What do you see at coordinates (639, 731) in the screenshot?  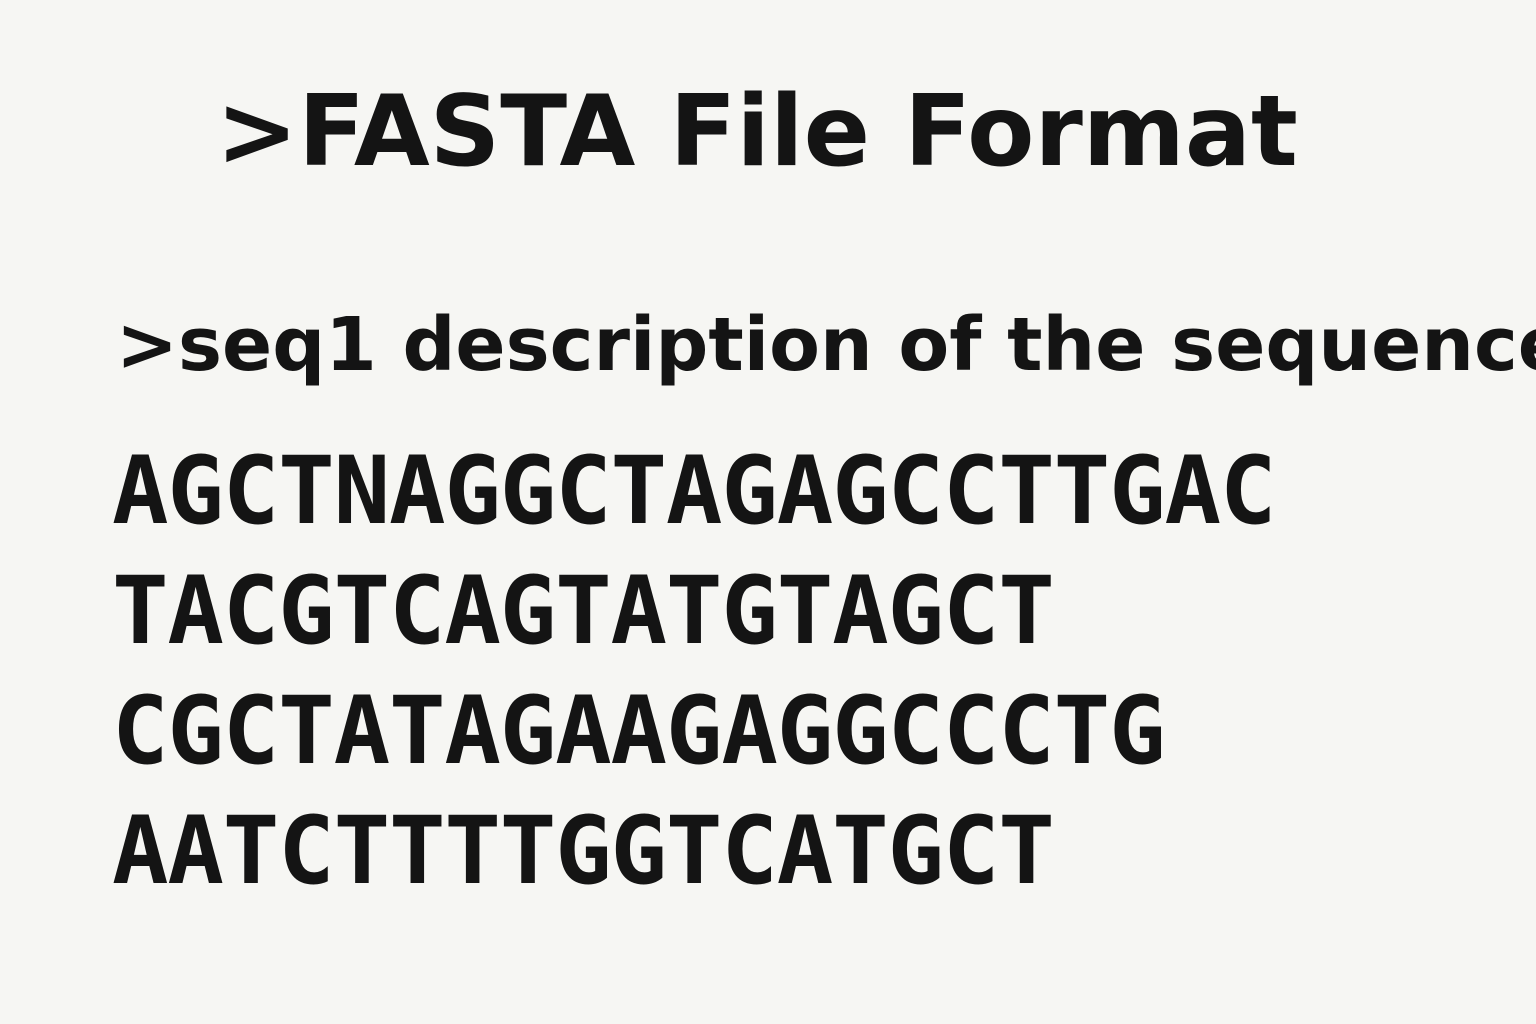 I see `sequence-line-3: CGCTATAGAAGAGGCCCTG` at bounding box center [639, 731].